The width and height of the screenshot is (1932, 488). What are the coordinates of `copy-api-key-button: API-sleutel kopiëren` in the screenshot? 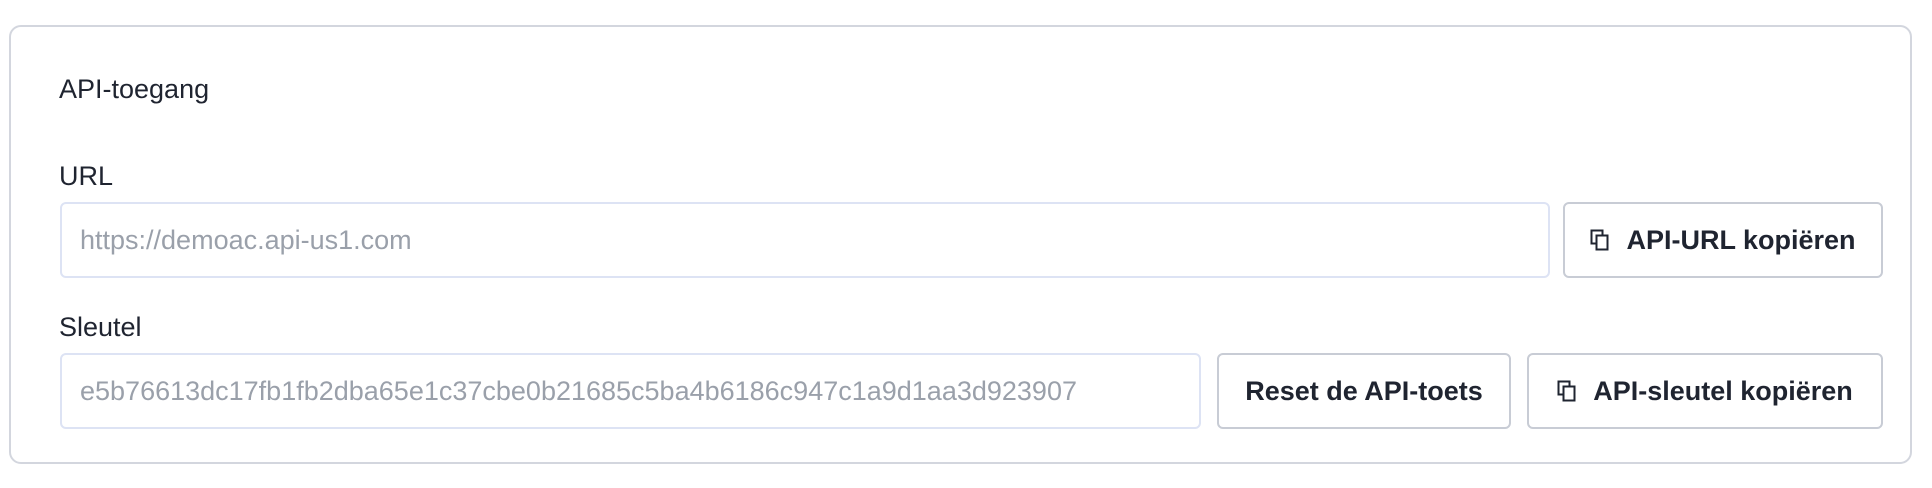 It's located at (1705, 391).